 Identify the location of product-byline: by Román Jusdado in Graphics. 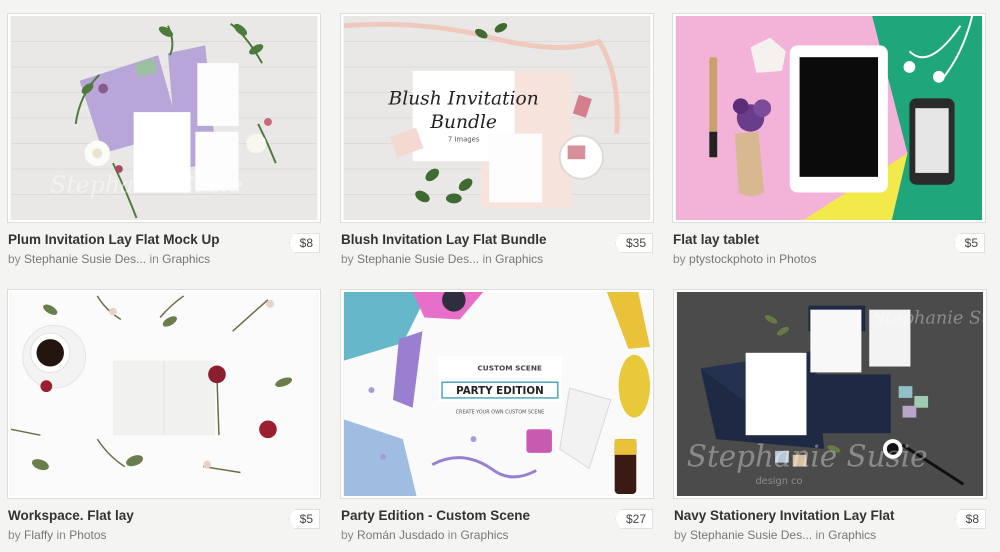
(424, 535).